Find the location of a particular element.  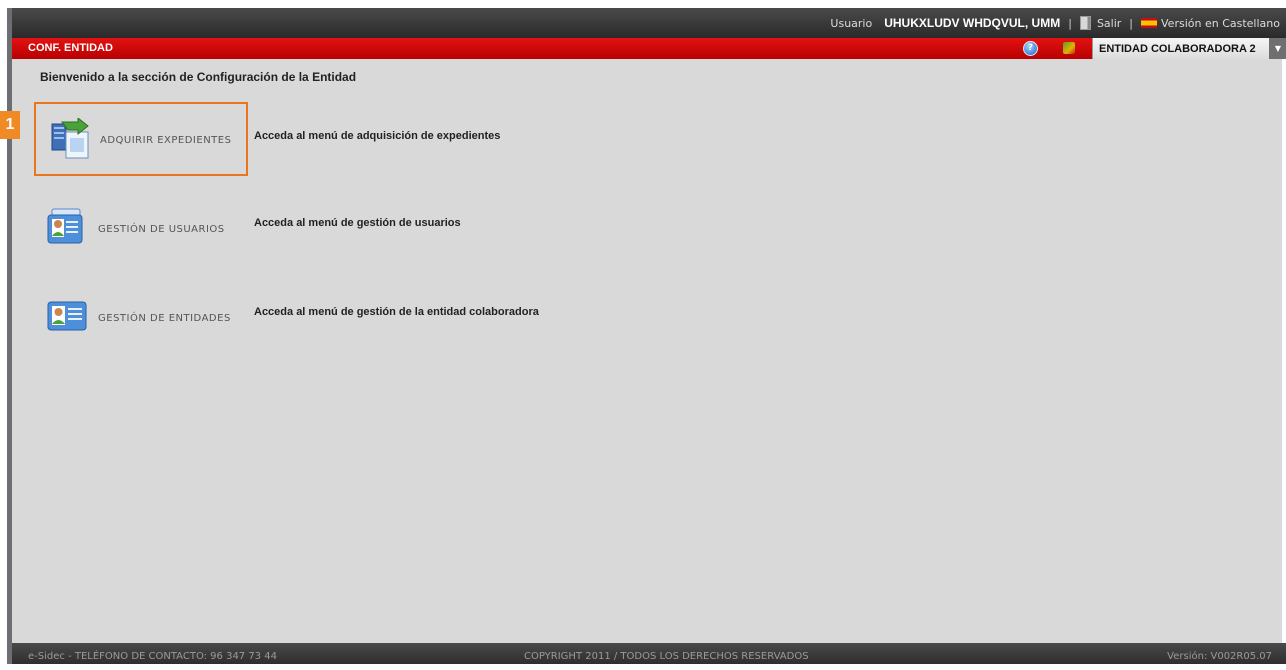

help-icon: ? is located at coordinates (1030, 48).